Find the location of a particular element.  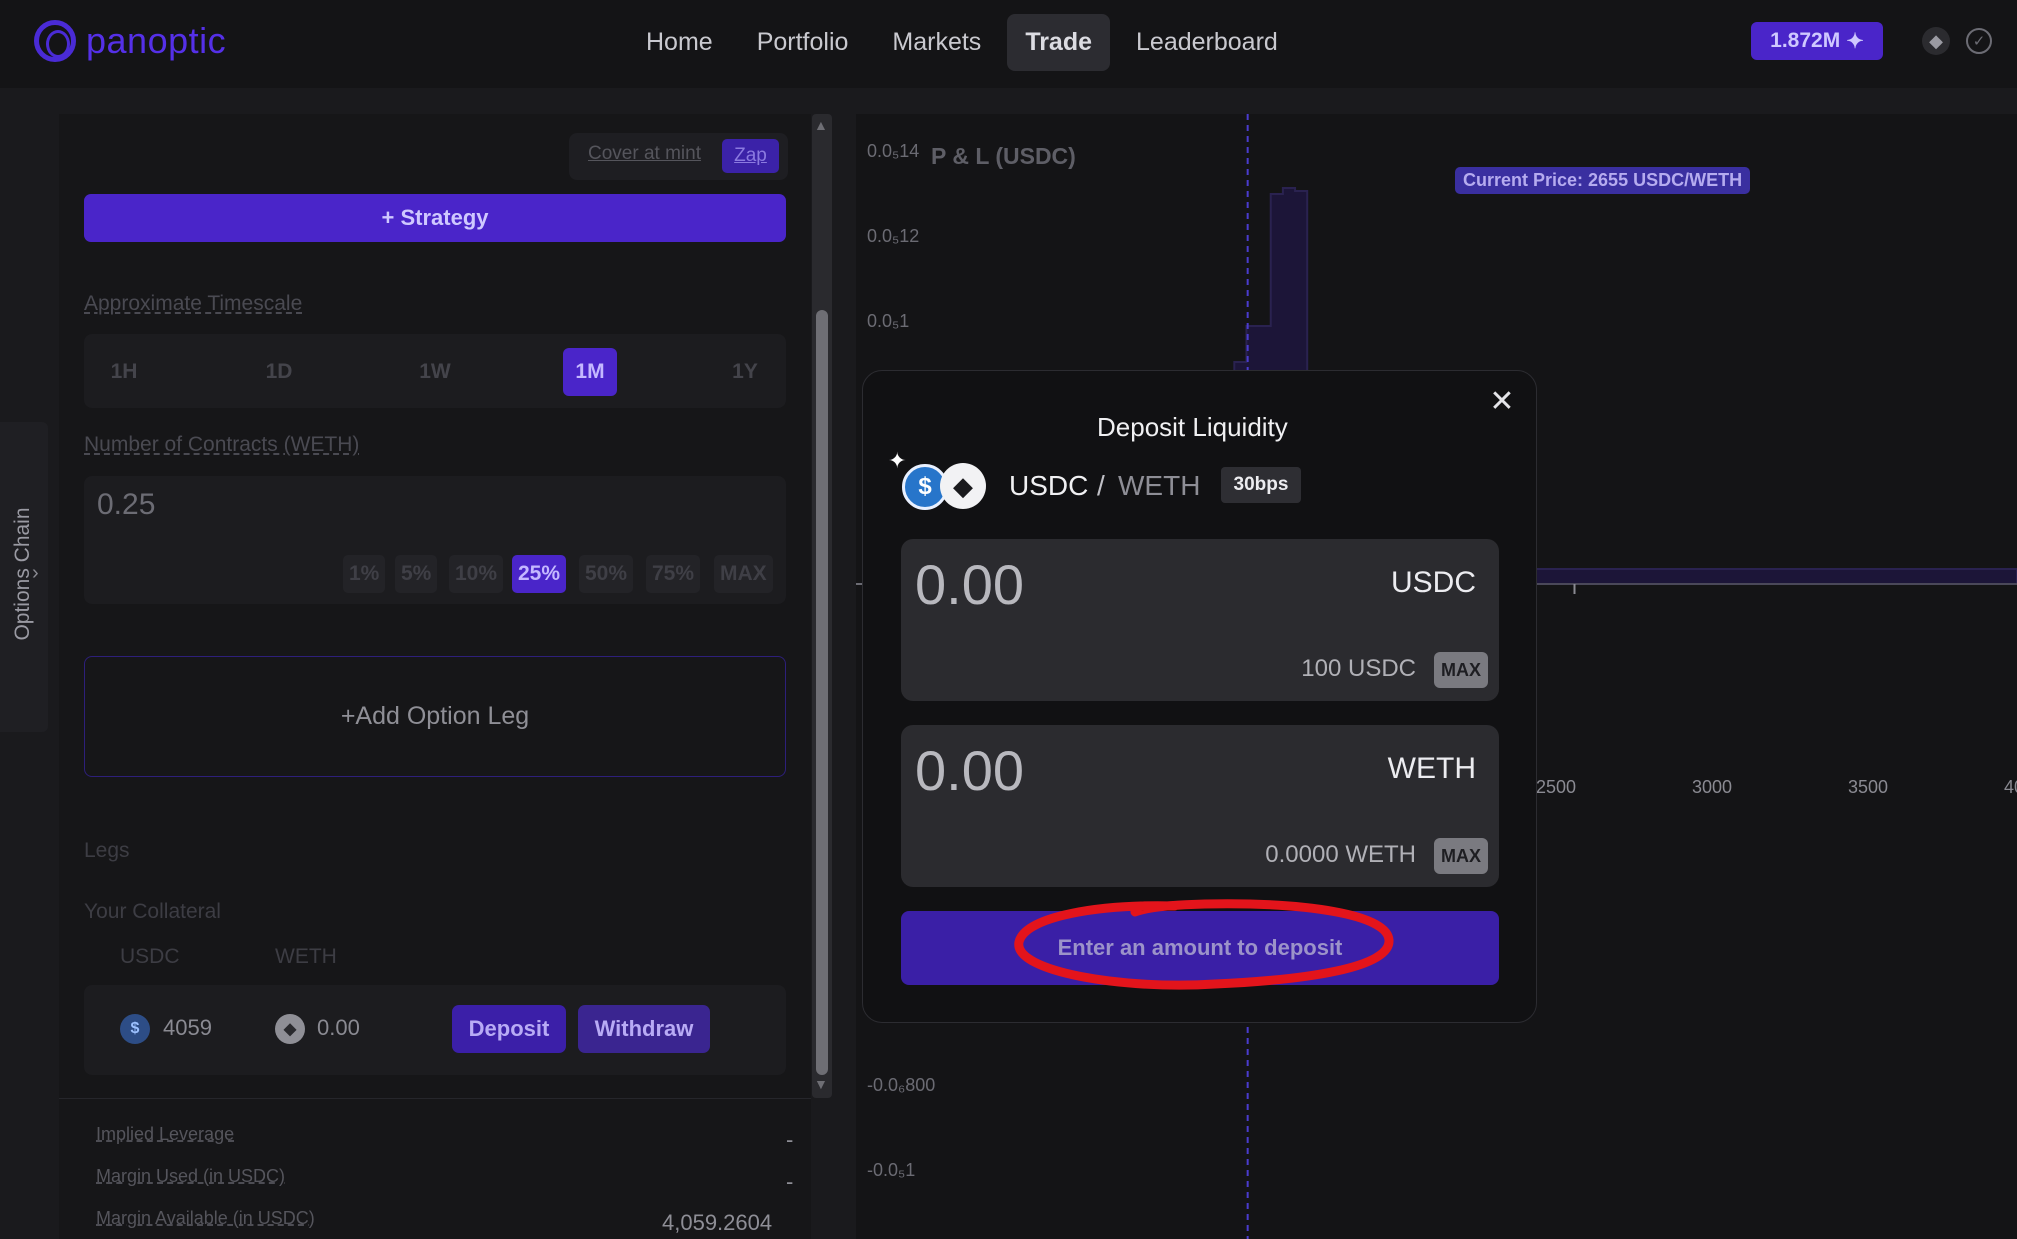

nav-portfolio: Portfolio is located at coordinates (803, 42).